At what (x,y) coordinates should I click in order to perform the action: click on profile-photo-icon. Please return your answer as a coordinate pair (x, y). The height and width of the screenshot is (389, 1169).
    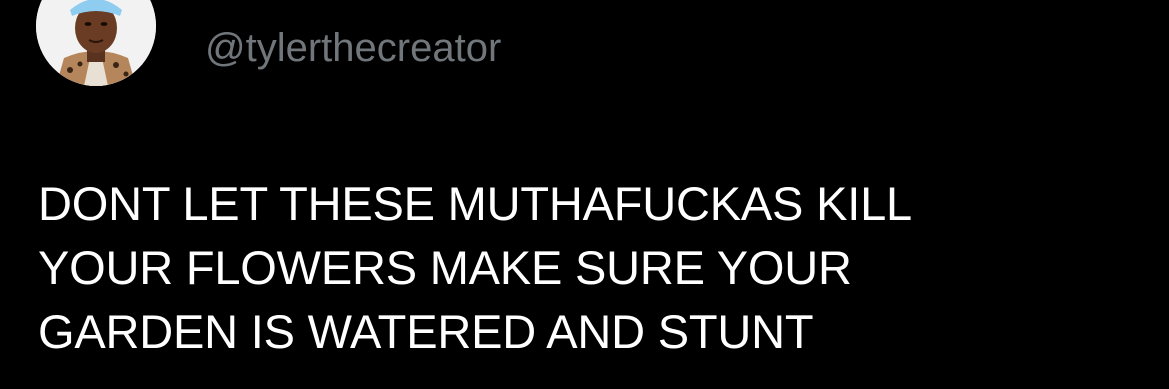
    Looking at the image, I should click on (96, 43).